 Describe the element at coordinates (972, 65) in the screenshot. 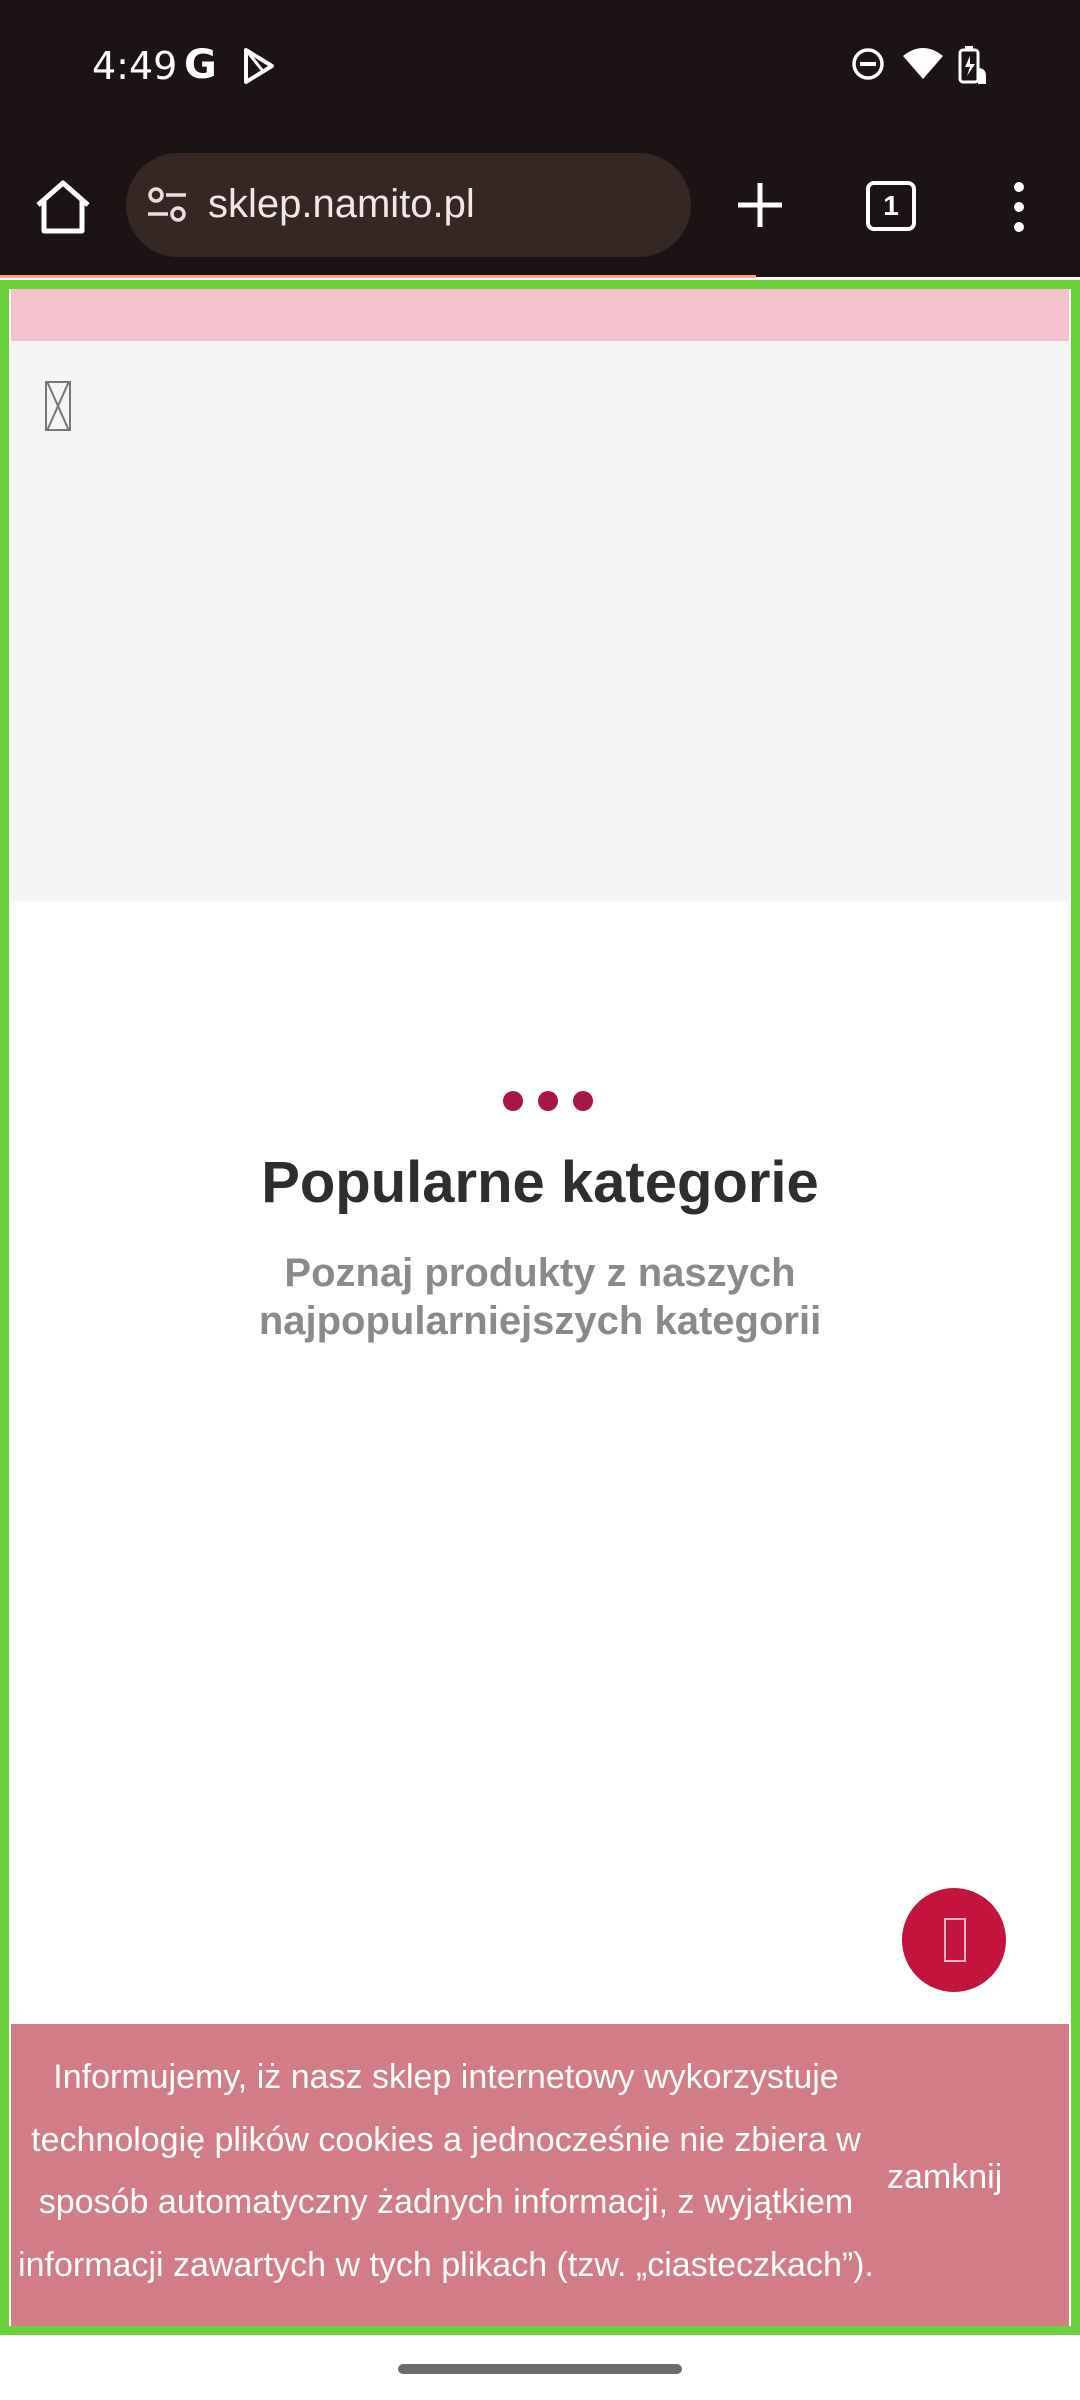

I see `battery-charging-icon` at that location.